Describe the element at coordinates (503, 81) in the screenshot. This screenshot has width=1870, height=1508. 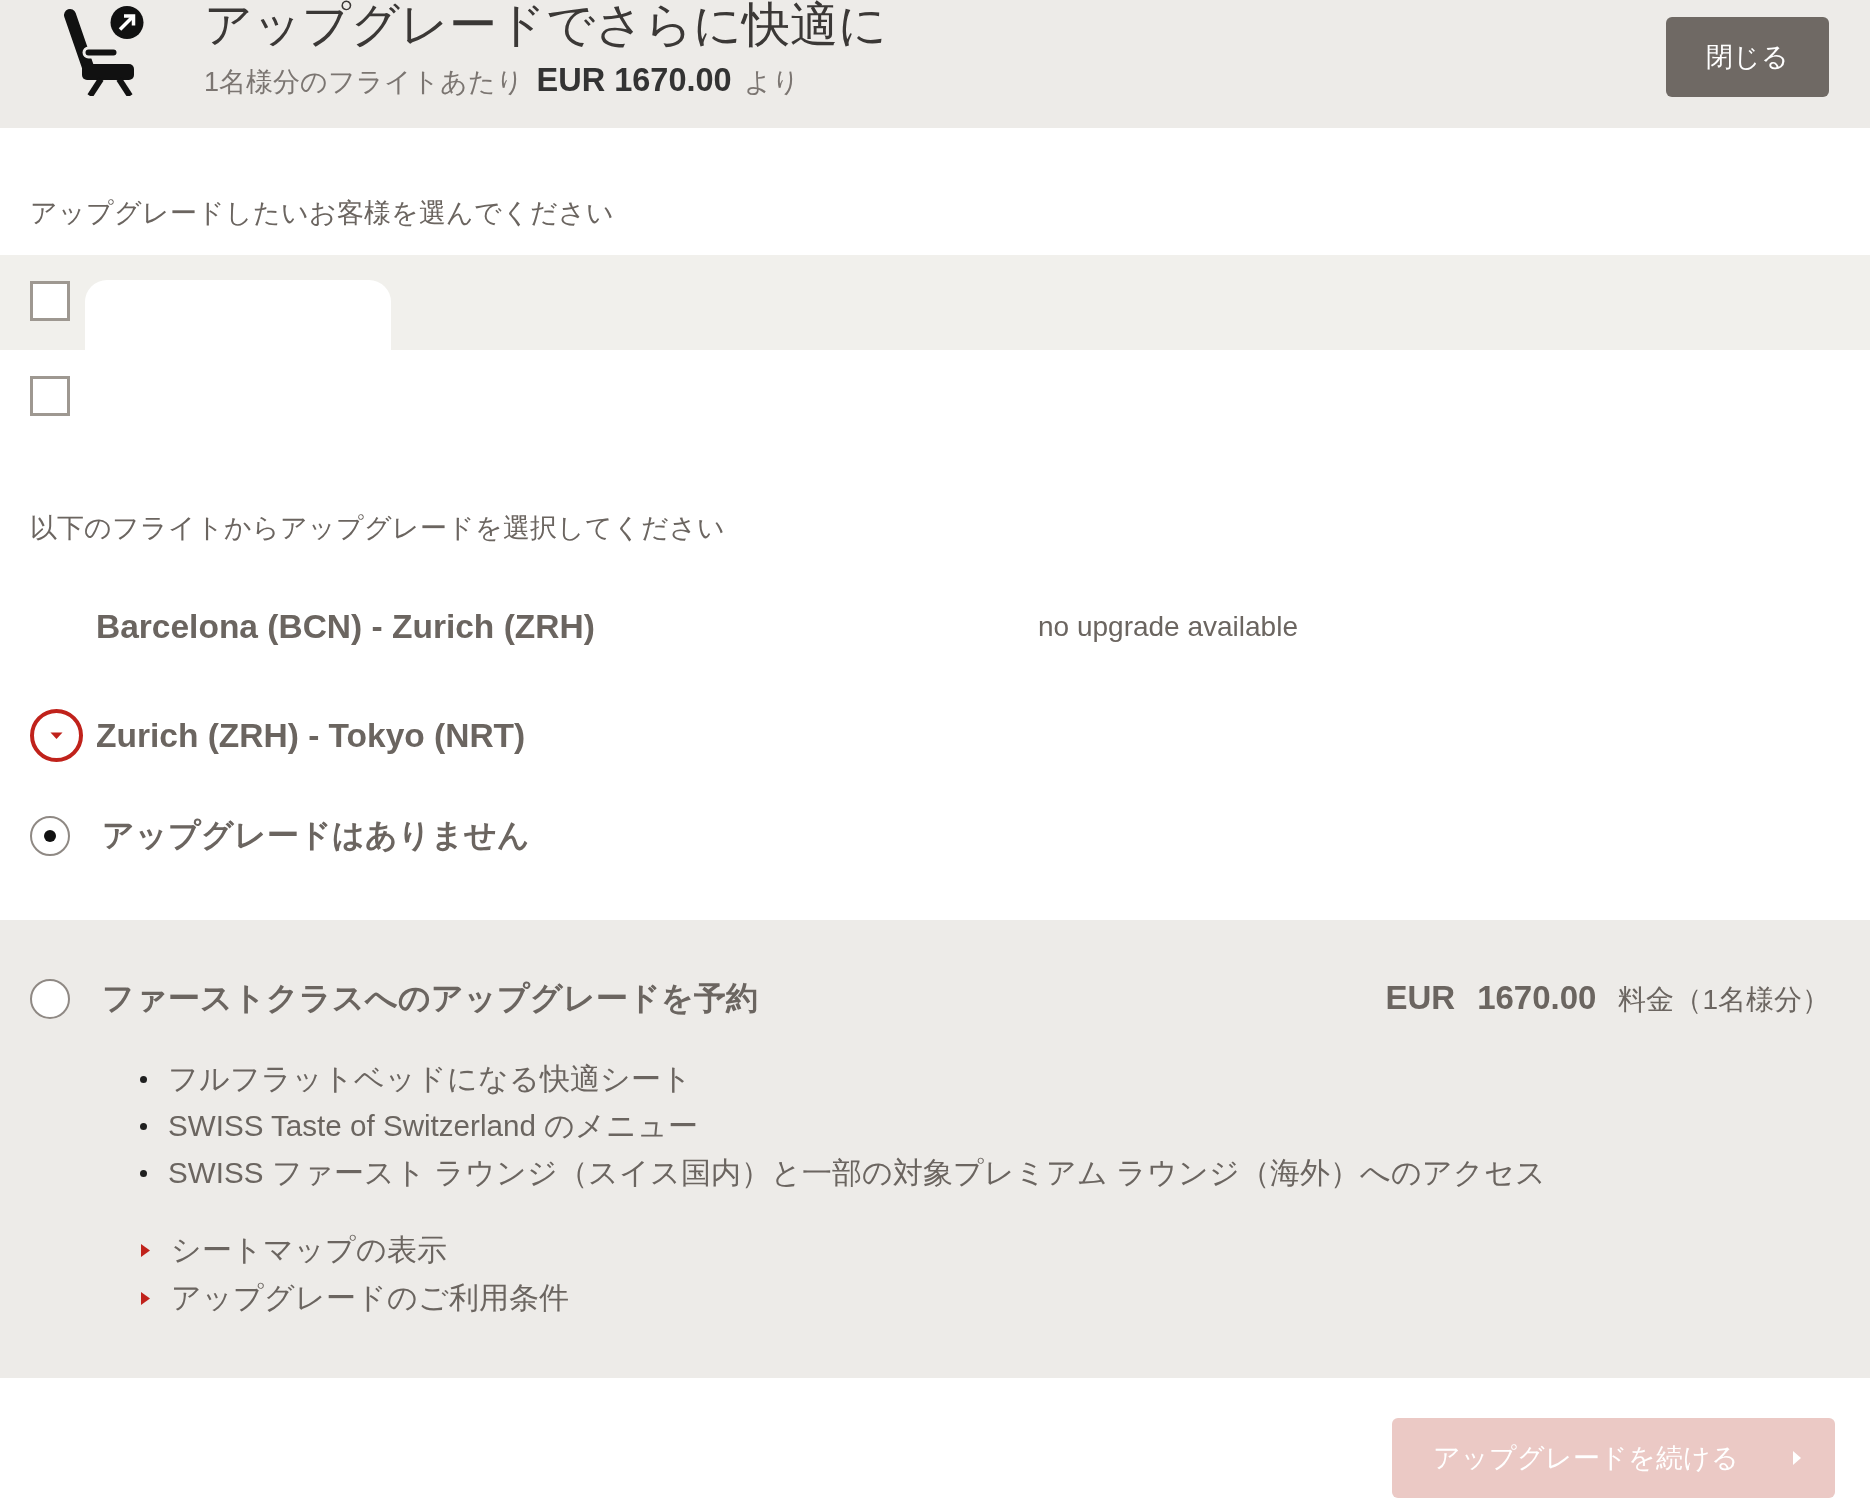
I see `price-subtitle: 1名様分のフライトあたり EUR 1670.00 より` at that location.